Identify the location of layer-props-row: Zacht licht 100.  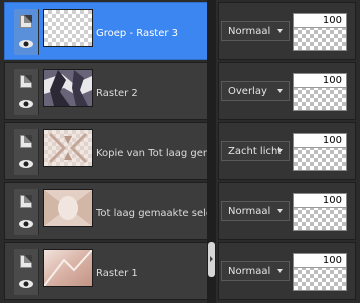
(287, 151).